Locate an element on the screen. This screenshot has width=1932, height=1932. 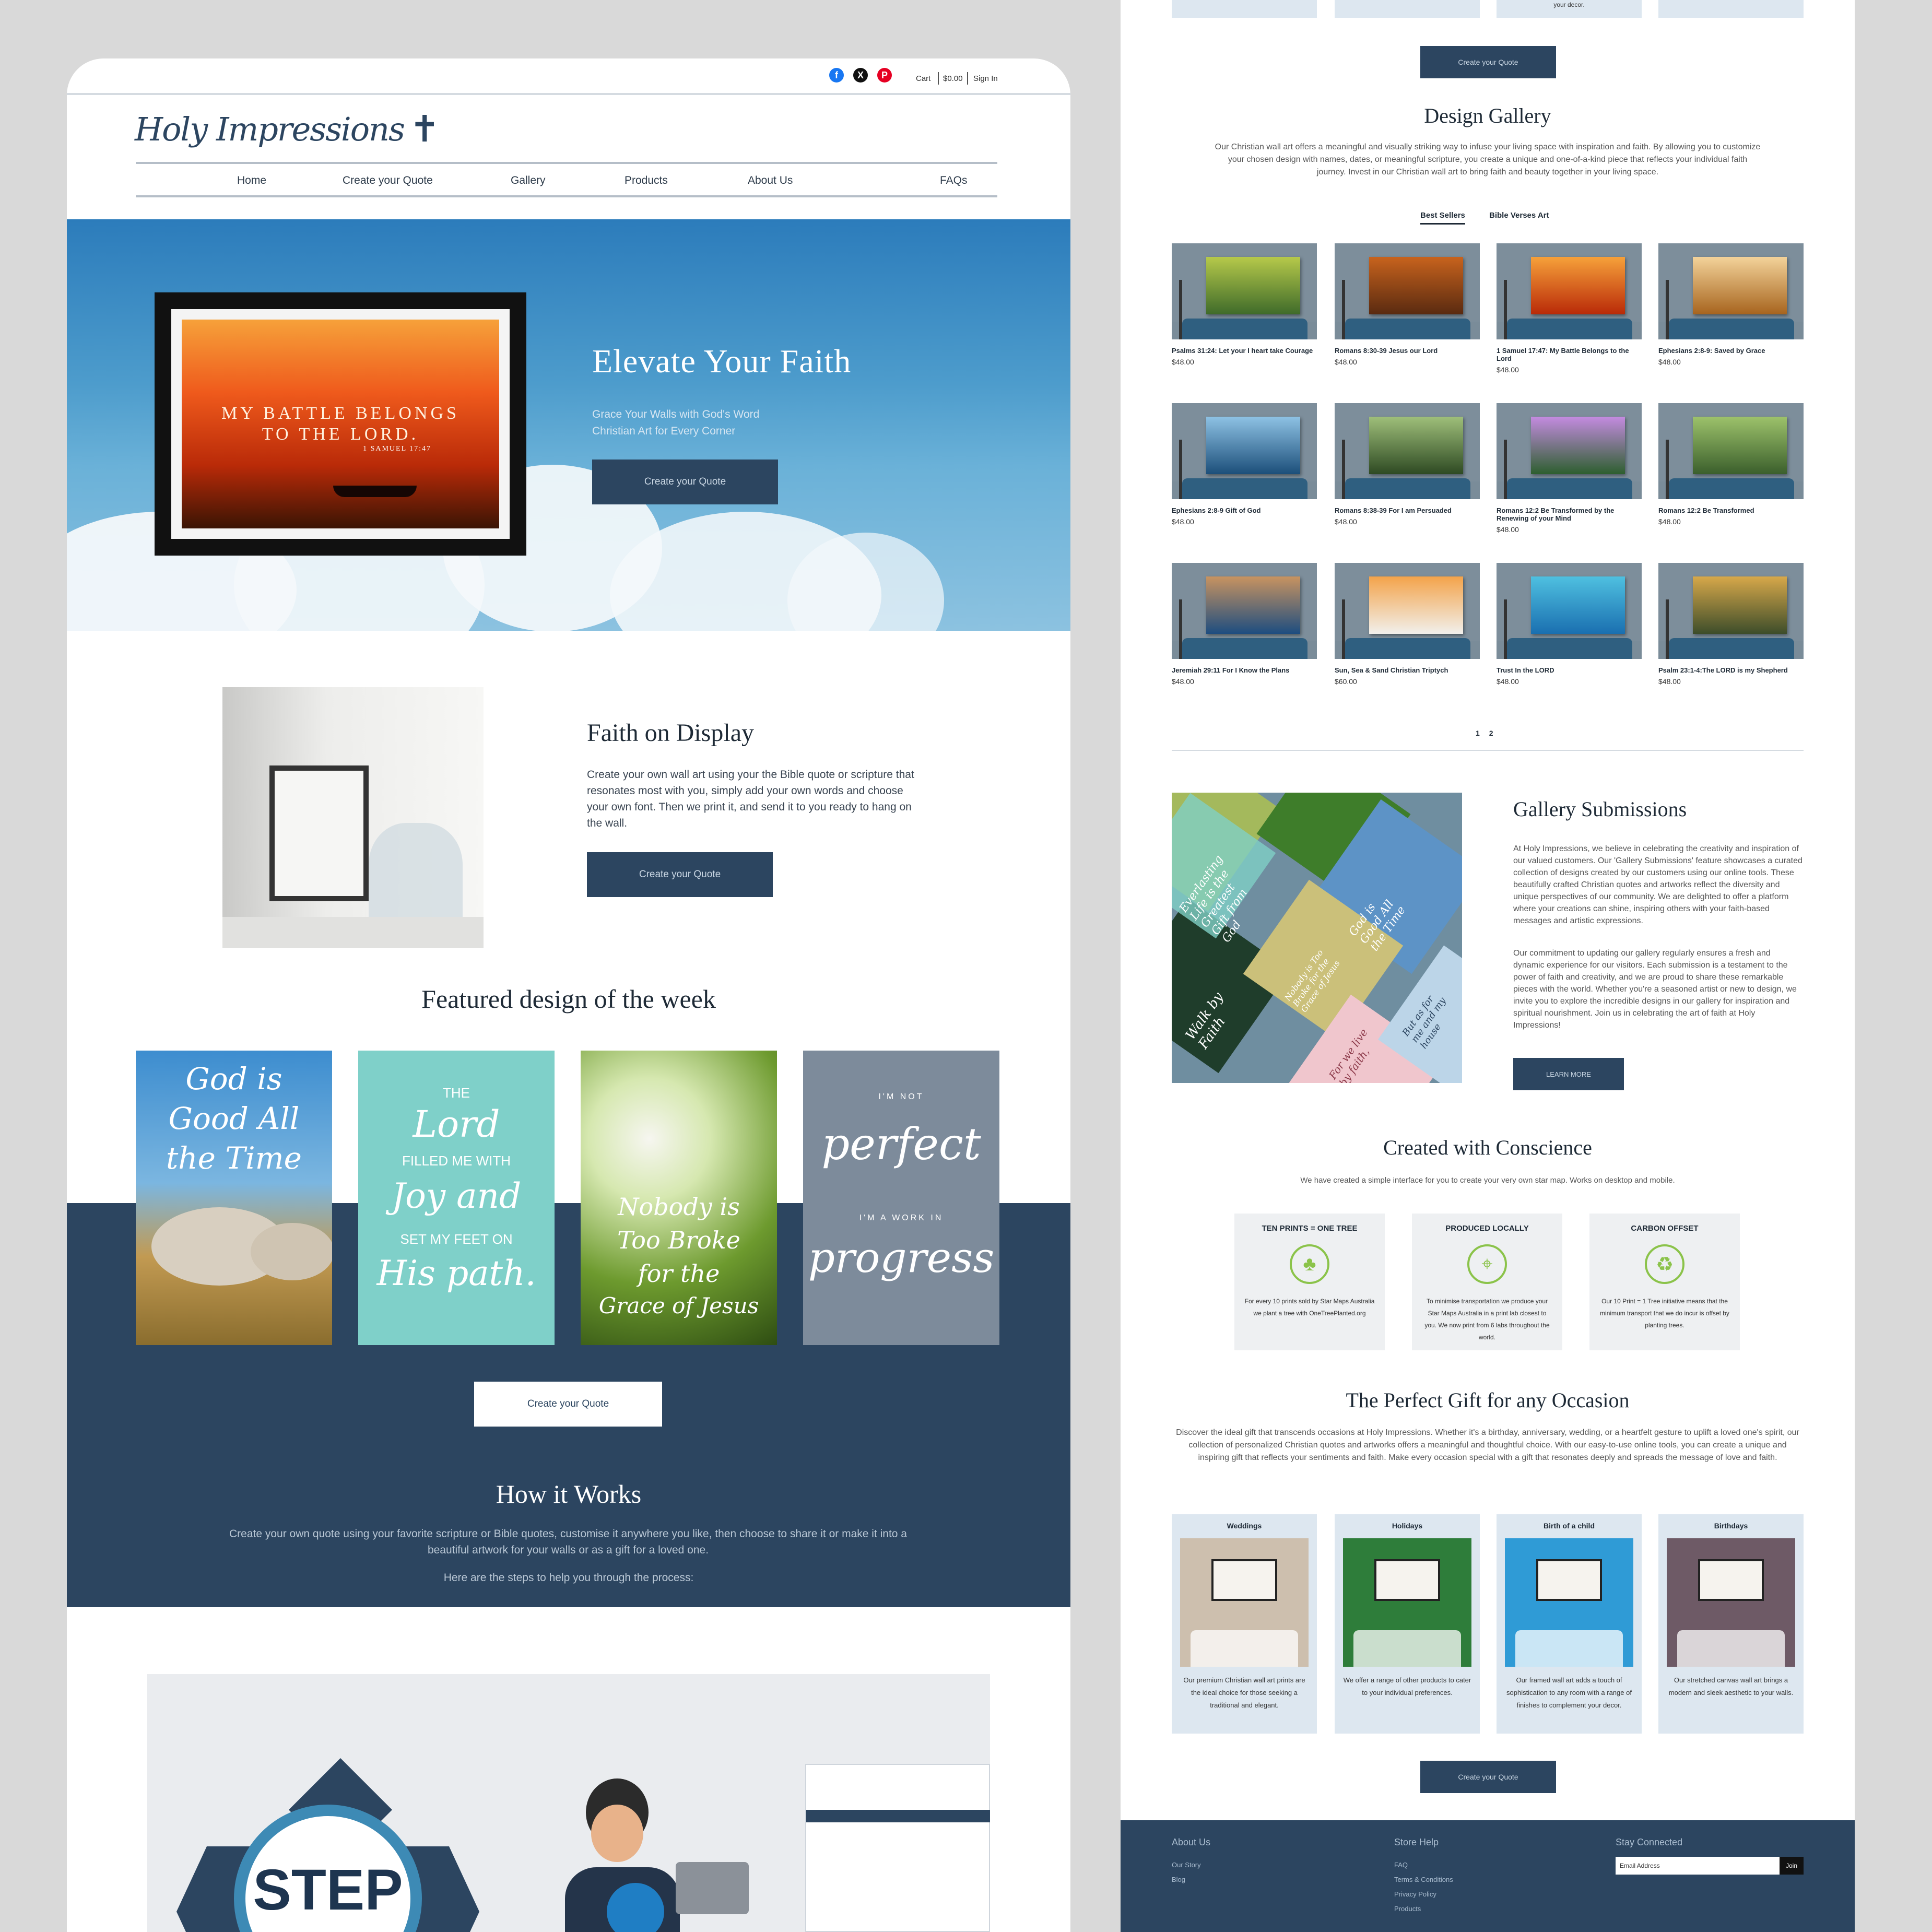
nav-products: Products is located at coordinates (646, 181).